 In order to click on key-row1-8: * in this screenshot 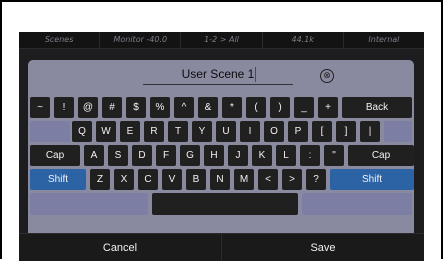, I will do `click(232, 107)`.